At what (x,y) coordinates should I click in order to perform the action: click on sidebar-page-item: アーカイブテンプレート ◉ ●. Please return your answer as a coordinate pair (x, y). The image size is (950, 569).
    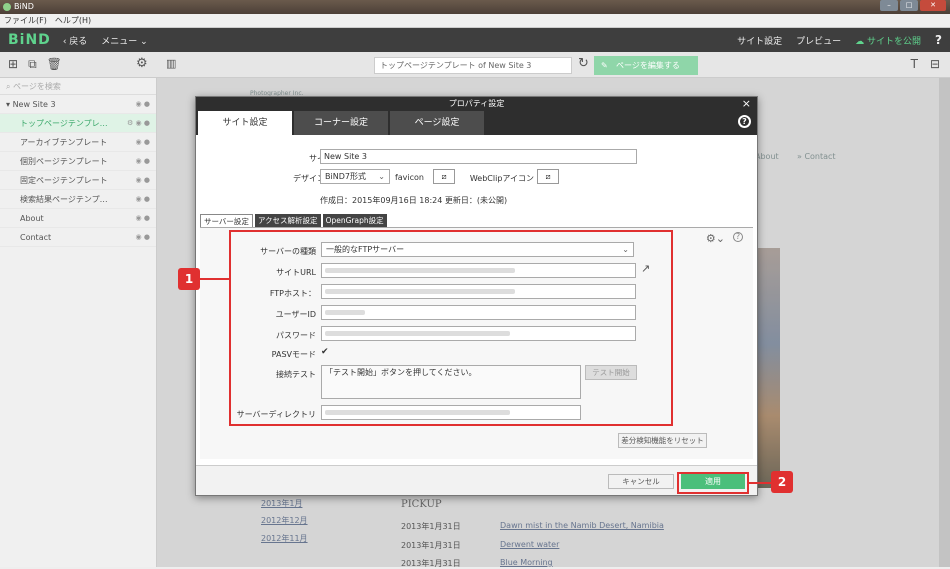
    Looking at the image, I should click on (78, 142).